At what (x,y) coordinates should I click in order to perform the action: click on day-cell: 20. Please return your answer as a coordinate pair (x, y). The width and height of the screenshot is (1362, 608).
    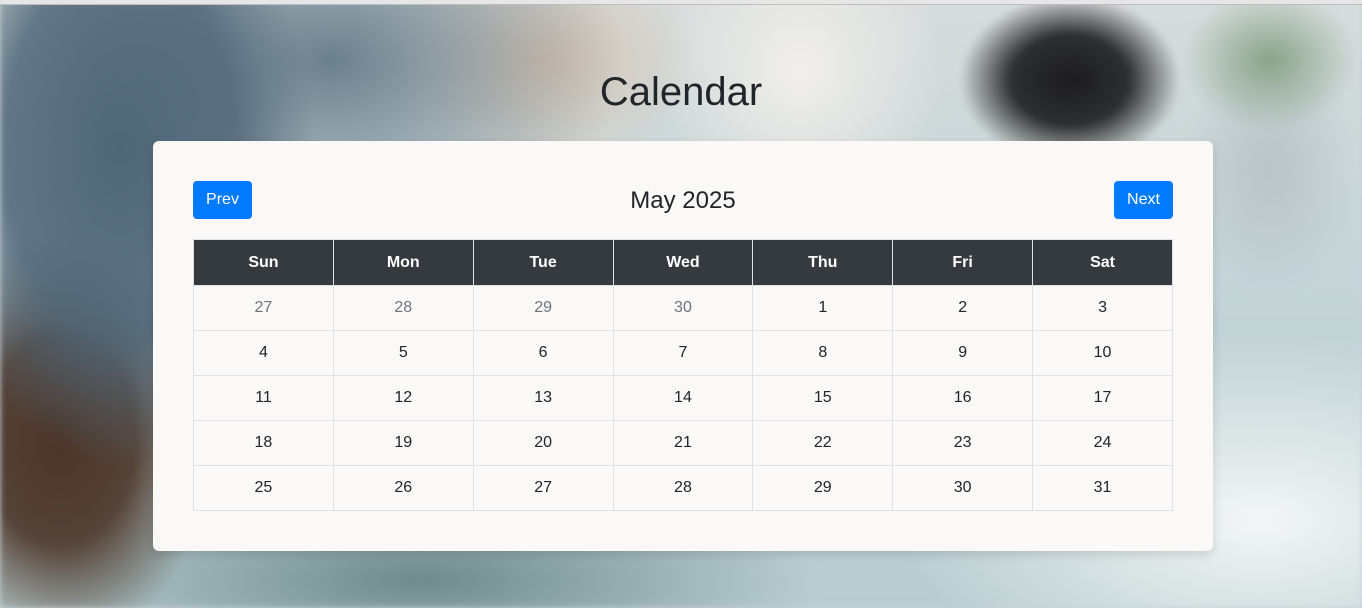
    Looking at the image, I should click on (543, 443).